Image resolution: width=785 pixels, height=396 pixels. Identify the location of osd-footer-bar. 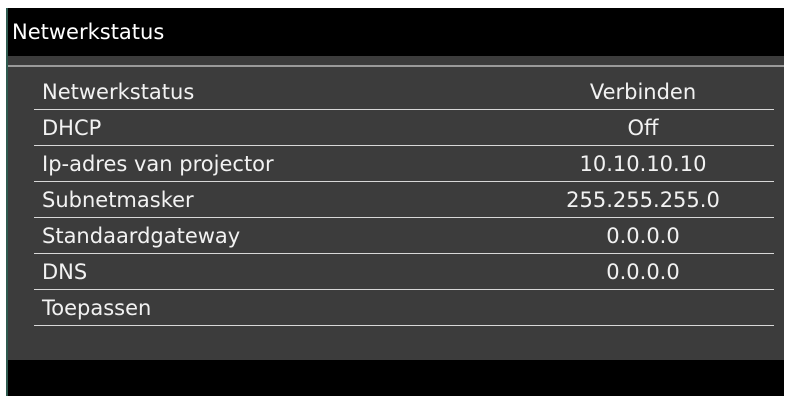
(396, 378).